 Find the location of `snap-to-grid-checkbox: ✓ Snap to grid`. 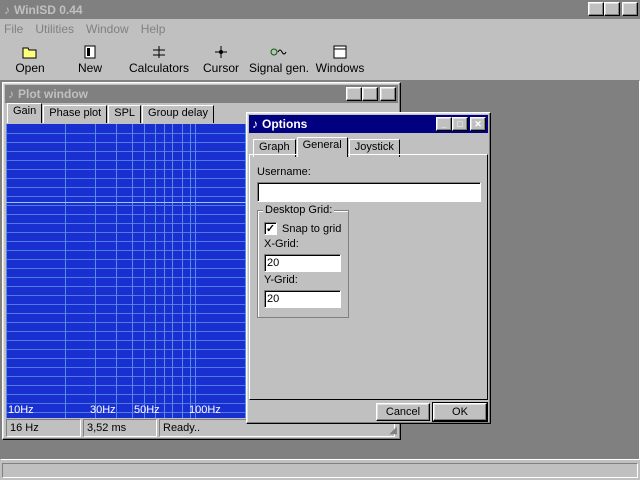

snap-to-grid-checkbox: ✓ Snap to grid is located at coordinates (302, 228).